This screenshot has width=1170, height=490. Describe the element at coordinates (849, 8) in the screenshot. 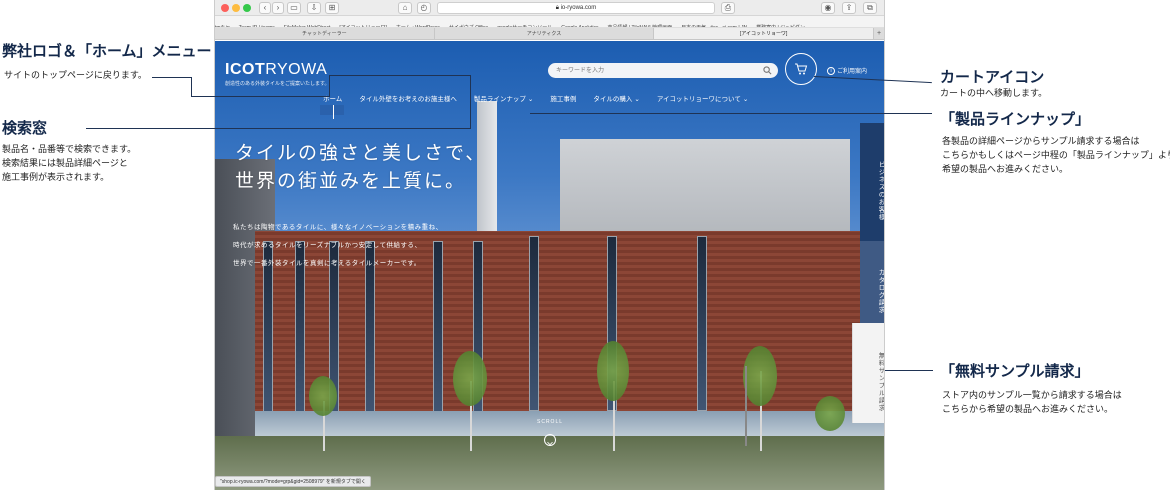

I see `share-icon: ⇪` at that location.